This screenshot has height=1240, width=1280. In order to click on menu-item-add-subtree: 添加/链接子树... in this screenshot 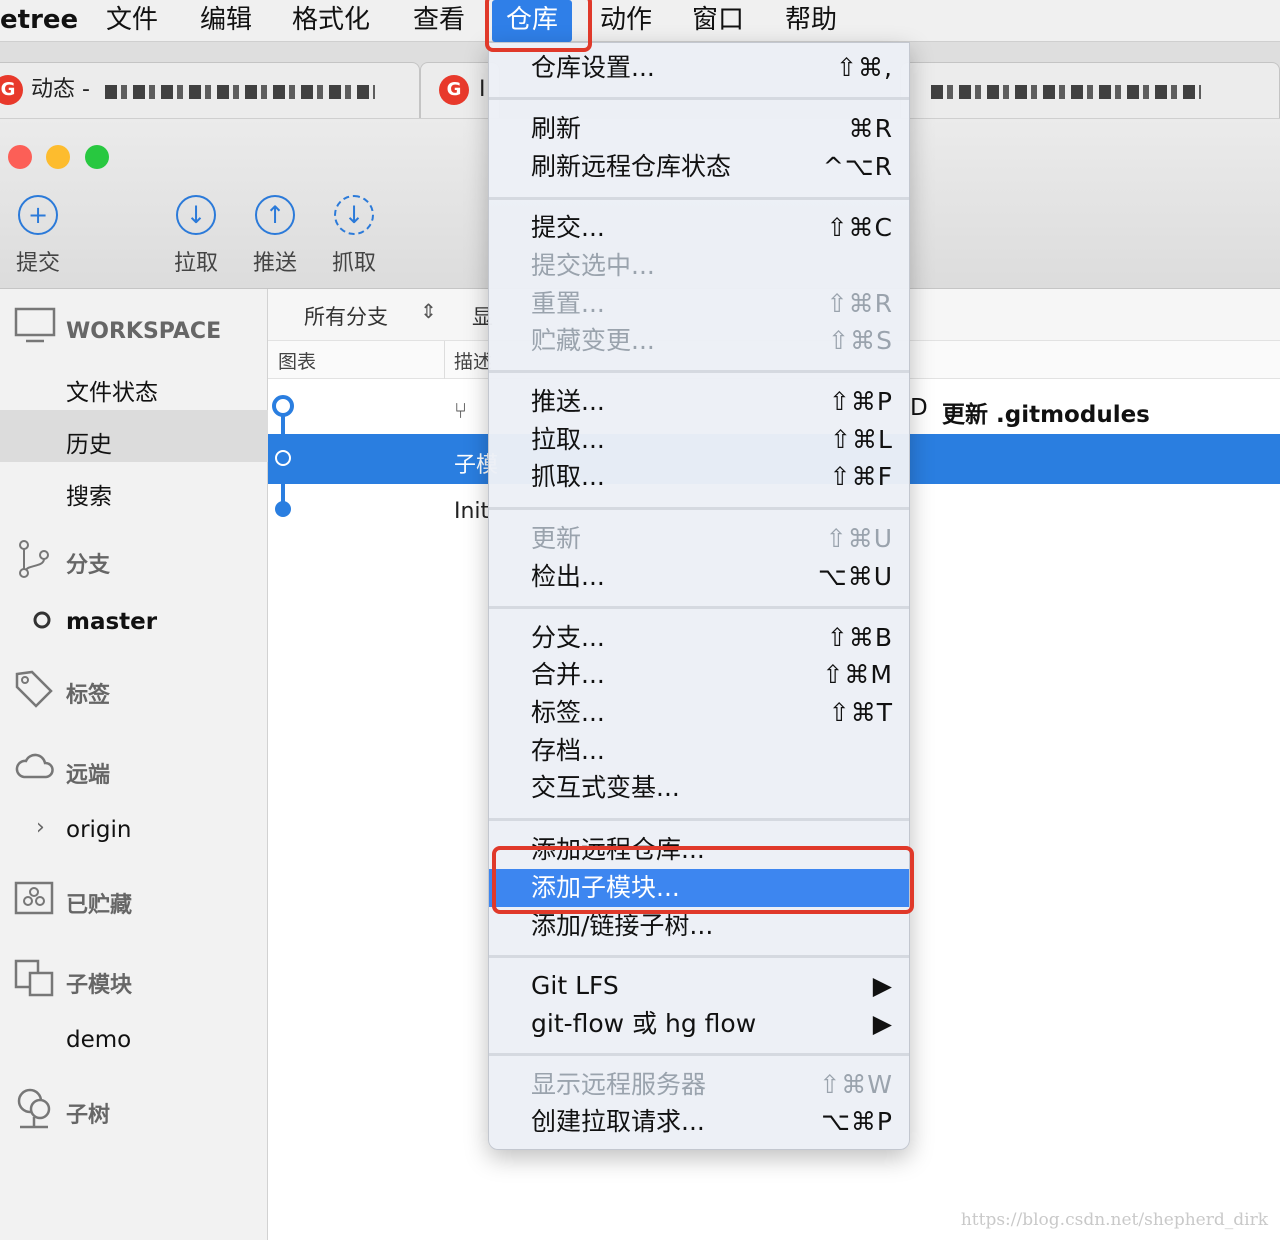, I will do `click(699, 926)`.